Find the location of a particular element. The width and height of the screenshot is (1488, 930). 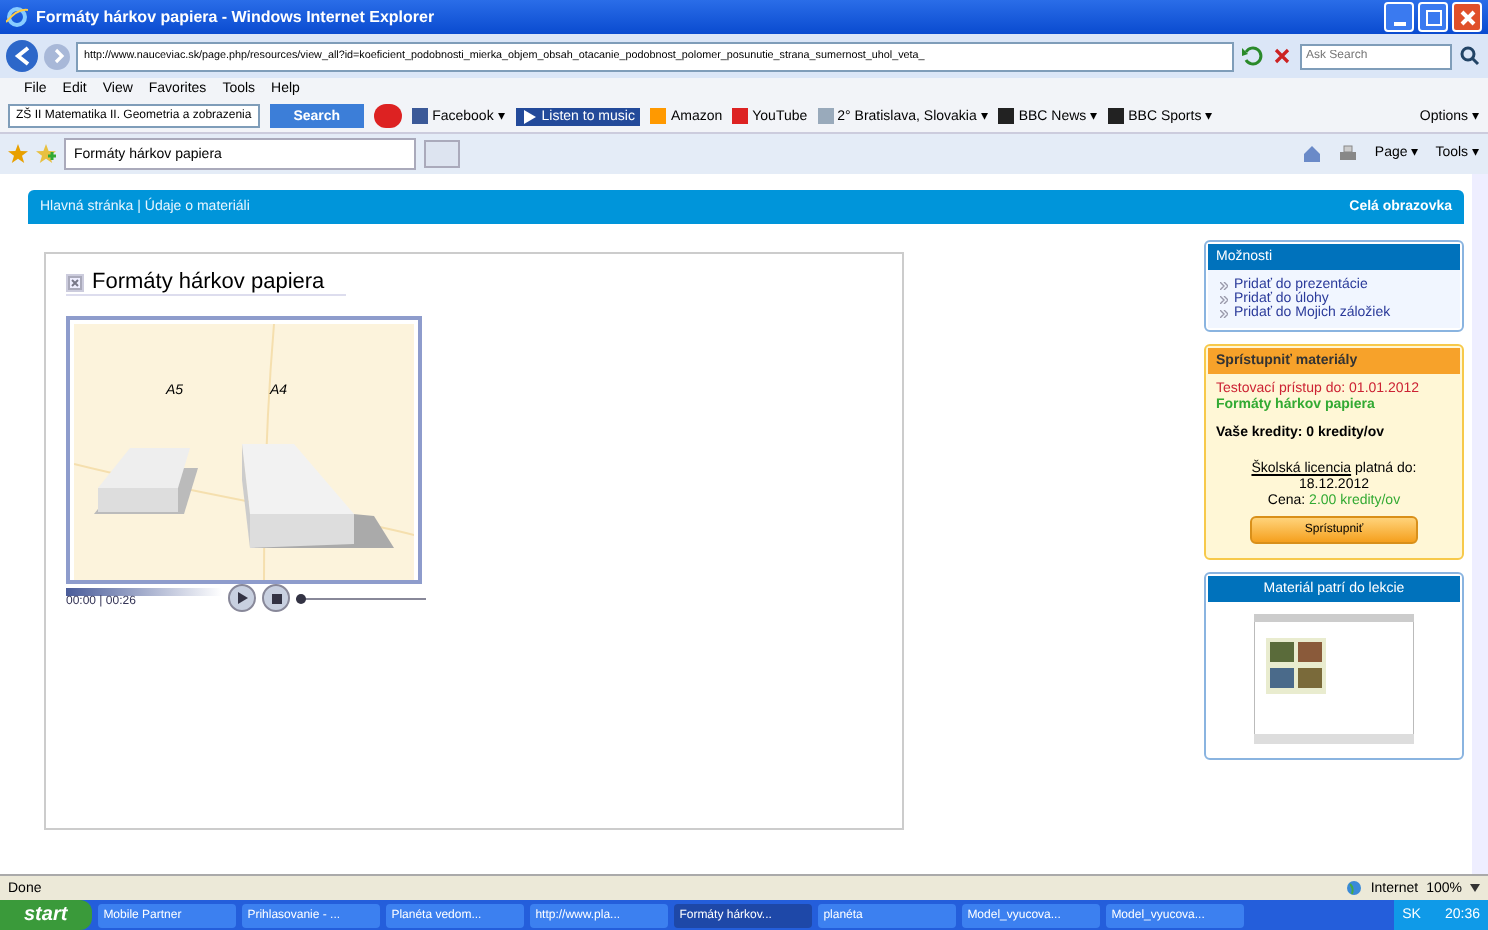

window-title: Formáty hárkov papiera - Windows Internet Explorer is located at coordinates (236, 17).